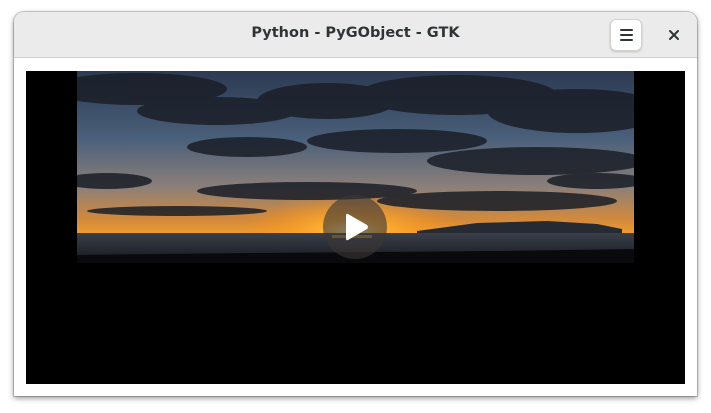 The width and height of the screenshot is (711, 413). I want to click on window-title: Python - PyGObject - GTK, so click(355, 33).